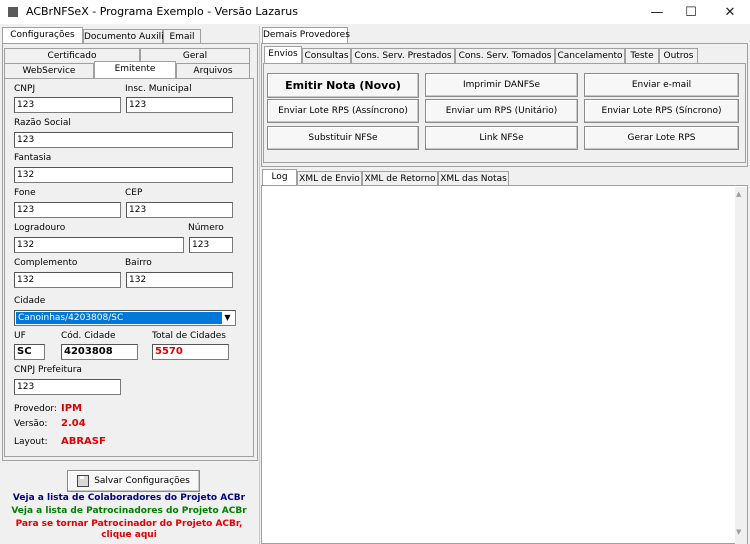  Describe the element at coordinates (119, 318) in the screenshot. I see `cidade-selected-value: Canoinhas/4203808/SC` at that location.